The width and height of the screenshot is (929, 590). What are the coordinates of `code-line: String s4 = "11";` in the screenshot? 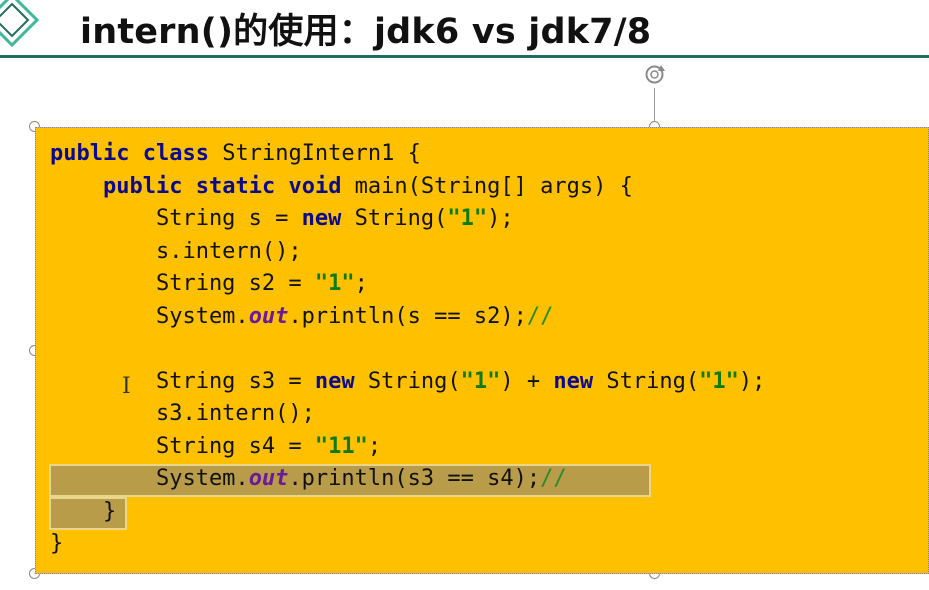 It's located at (407, 447).